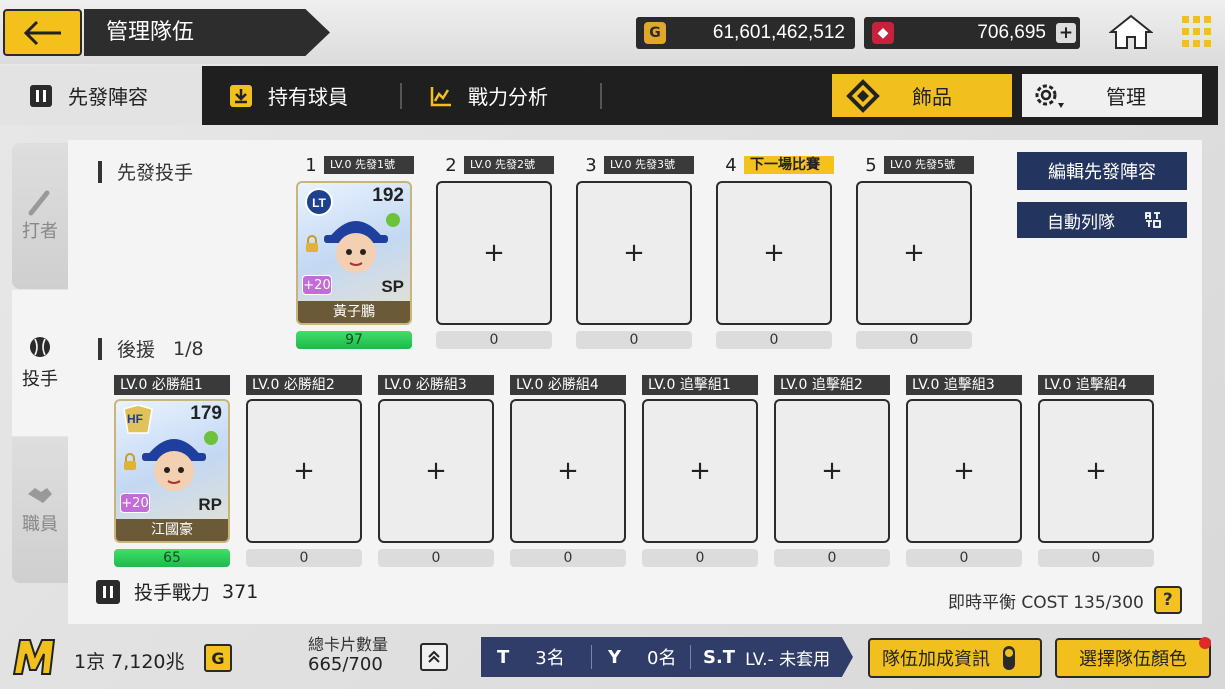 This screenshot has width=1225, height=689. What do you see at coordinates (832, 385) in the screenshot?
I see `relief-slot-header: LV.0 追擊組2` at bounding box center [832, 385].